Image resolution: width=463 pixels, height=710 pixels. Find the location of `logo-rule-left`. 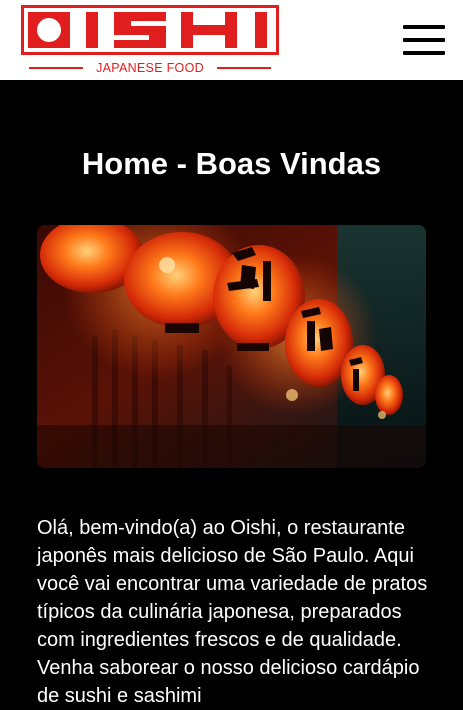

logo-rule-left is located at coordinates (56, 68).